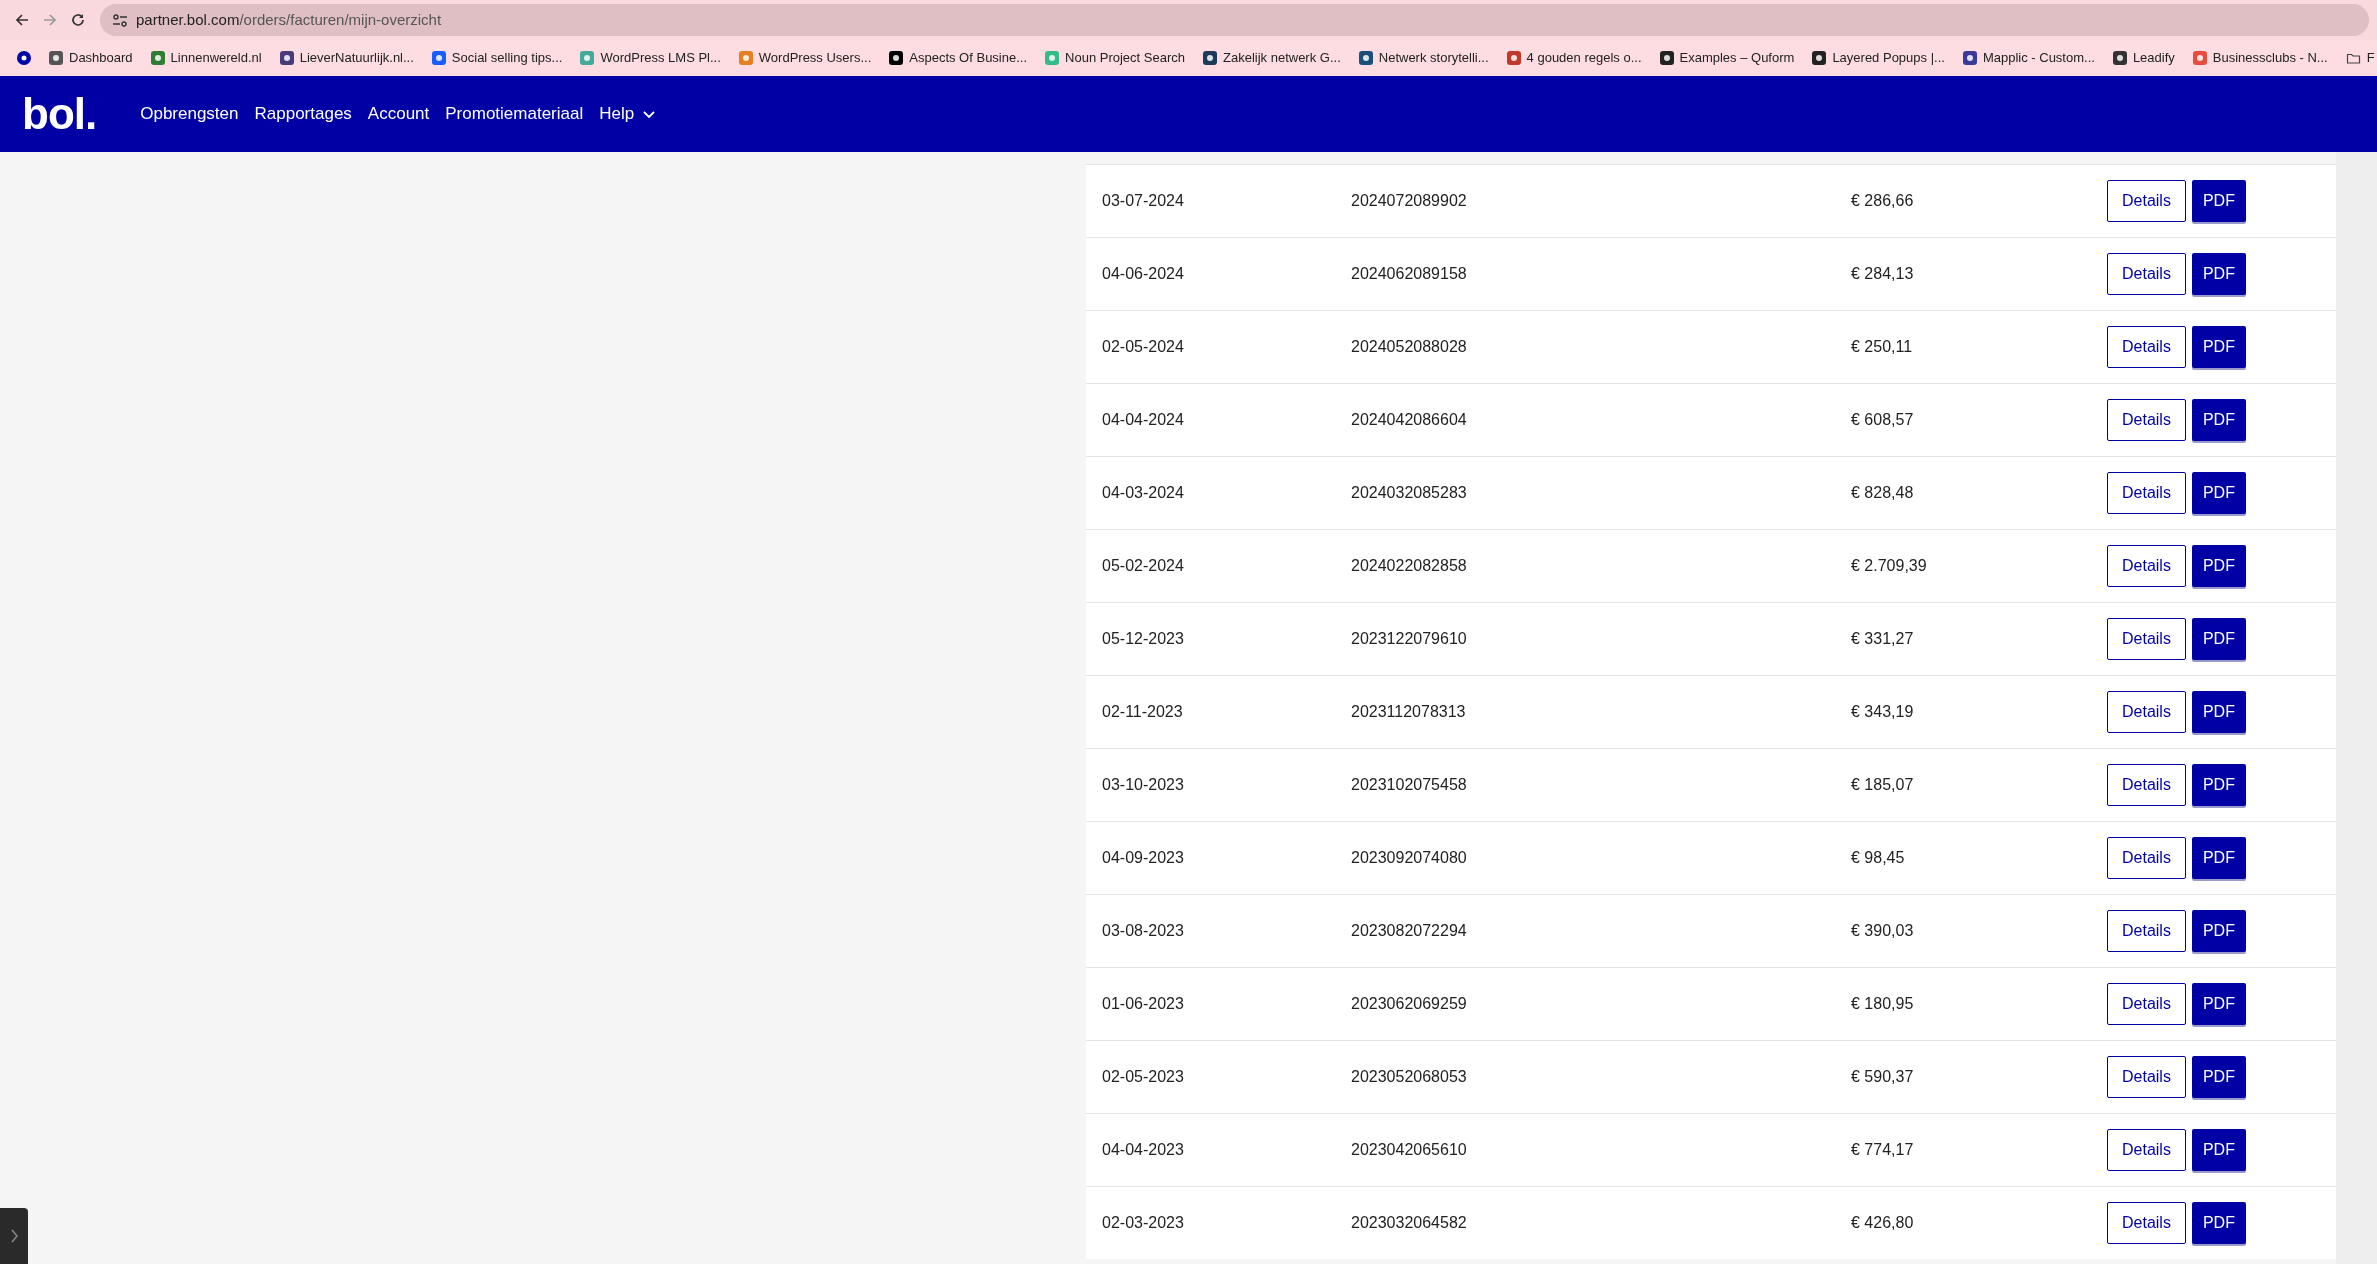  What do you see at coordinates (628, 114) in the screenshot?
I see `nav-dropdown: Help` at bounding box center [628, 114].